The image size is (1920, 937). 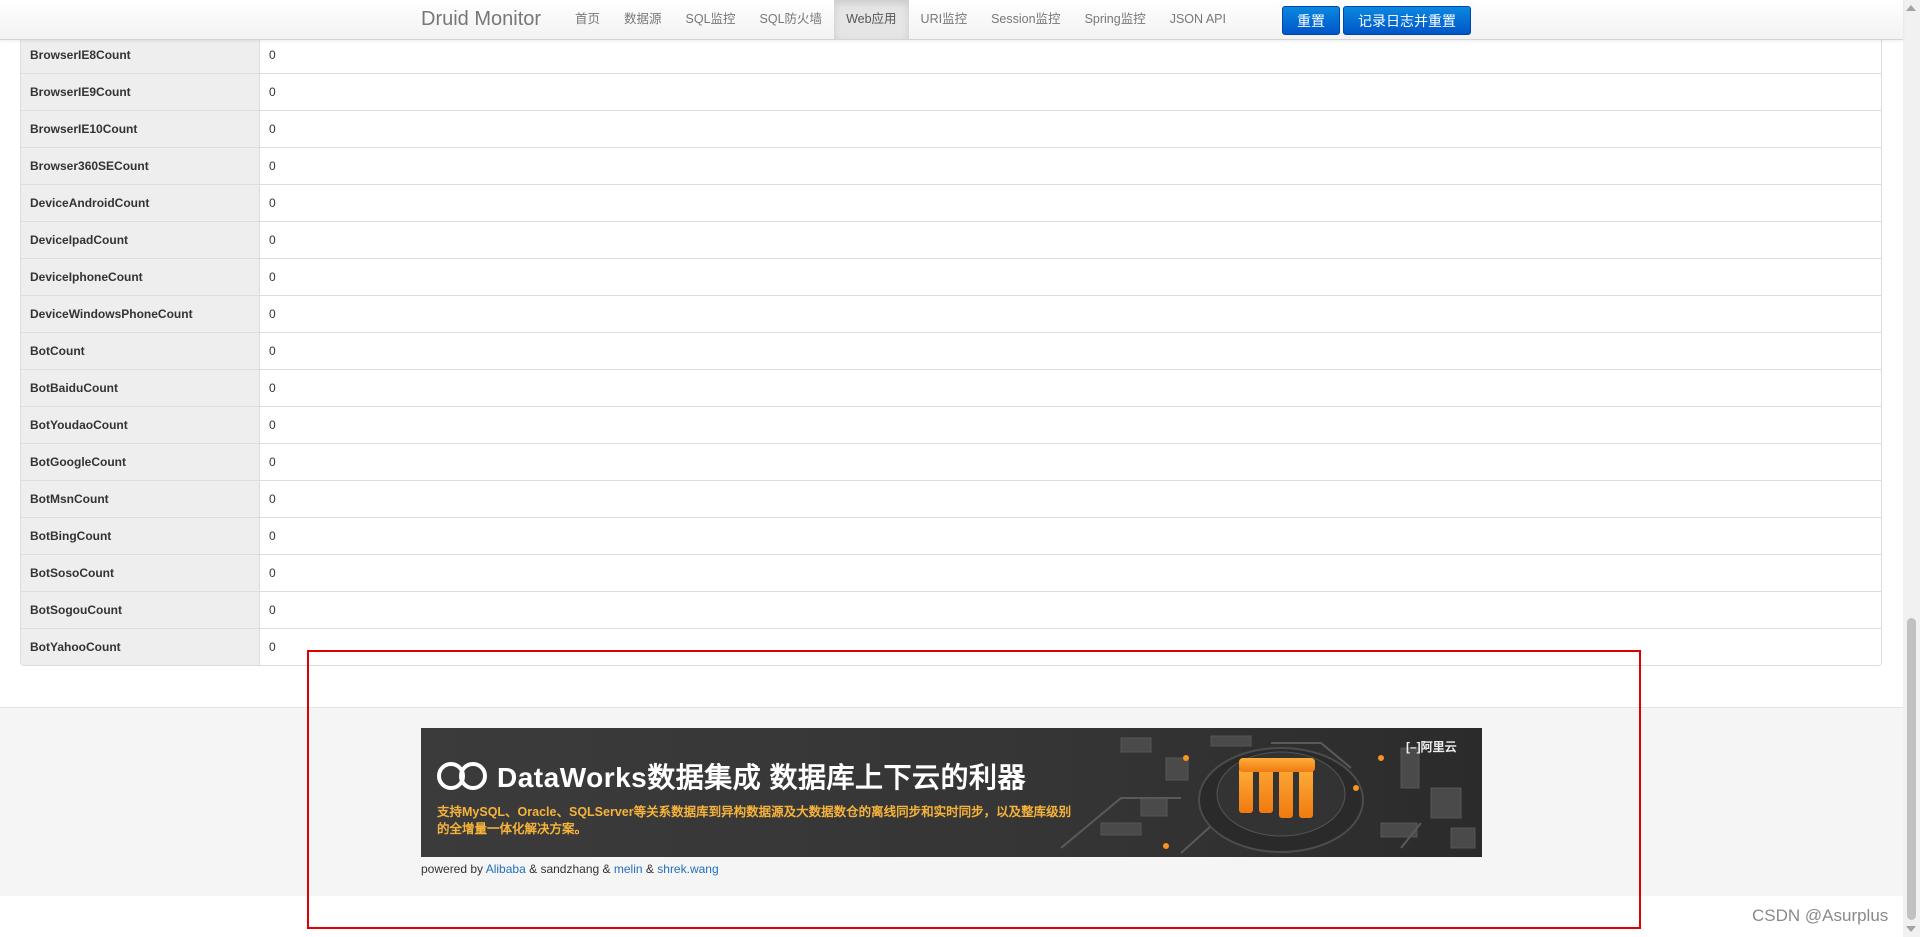 What do you see at coordinates (140, 646) in the screenshot?
I see `stat-key: BotYahooCount` at bounding box center [140, 646].